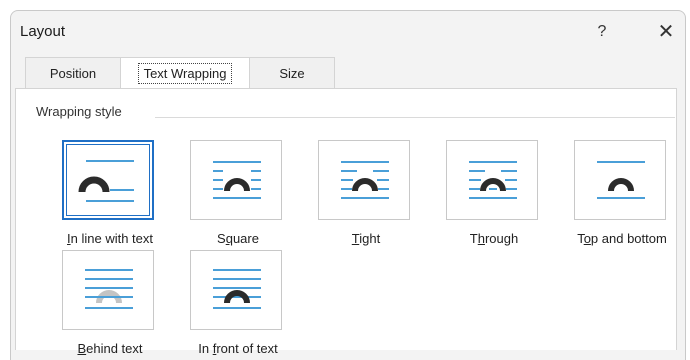 Image resolution: width=690 pixels, height=360 pixels. Describe the element at coordinates (238, 348) in the screenshot. I see `wrap-option-label: In front of text` at that location.